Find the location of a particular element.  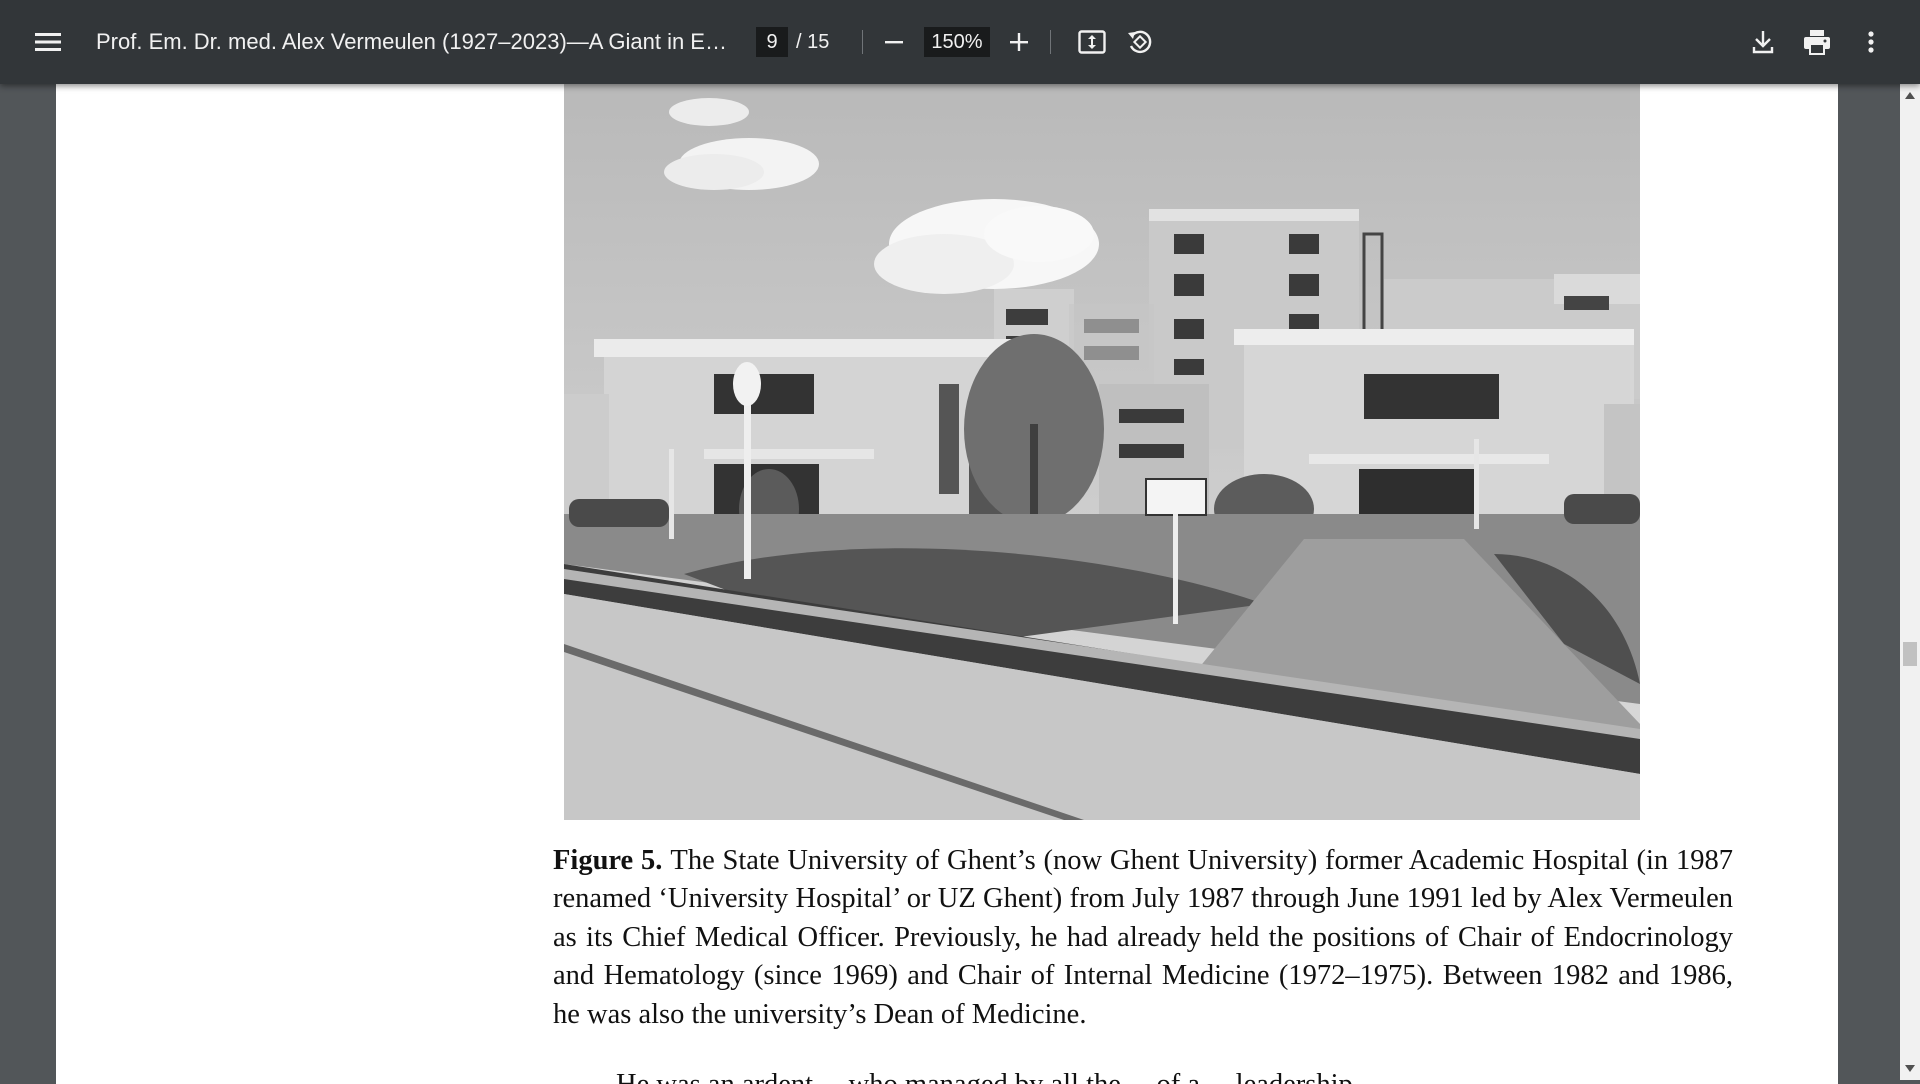

zoom-level-input is located at coordinates (957, 42).